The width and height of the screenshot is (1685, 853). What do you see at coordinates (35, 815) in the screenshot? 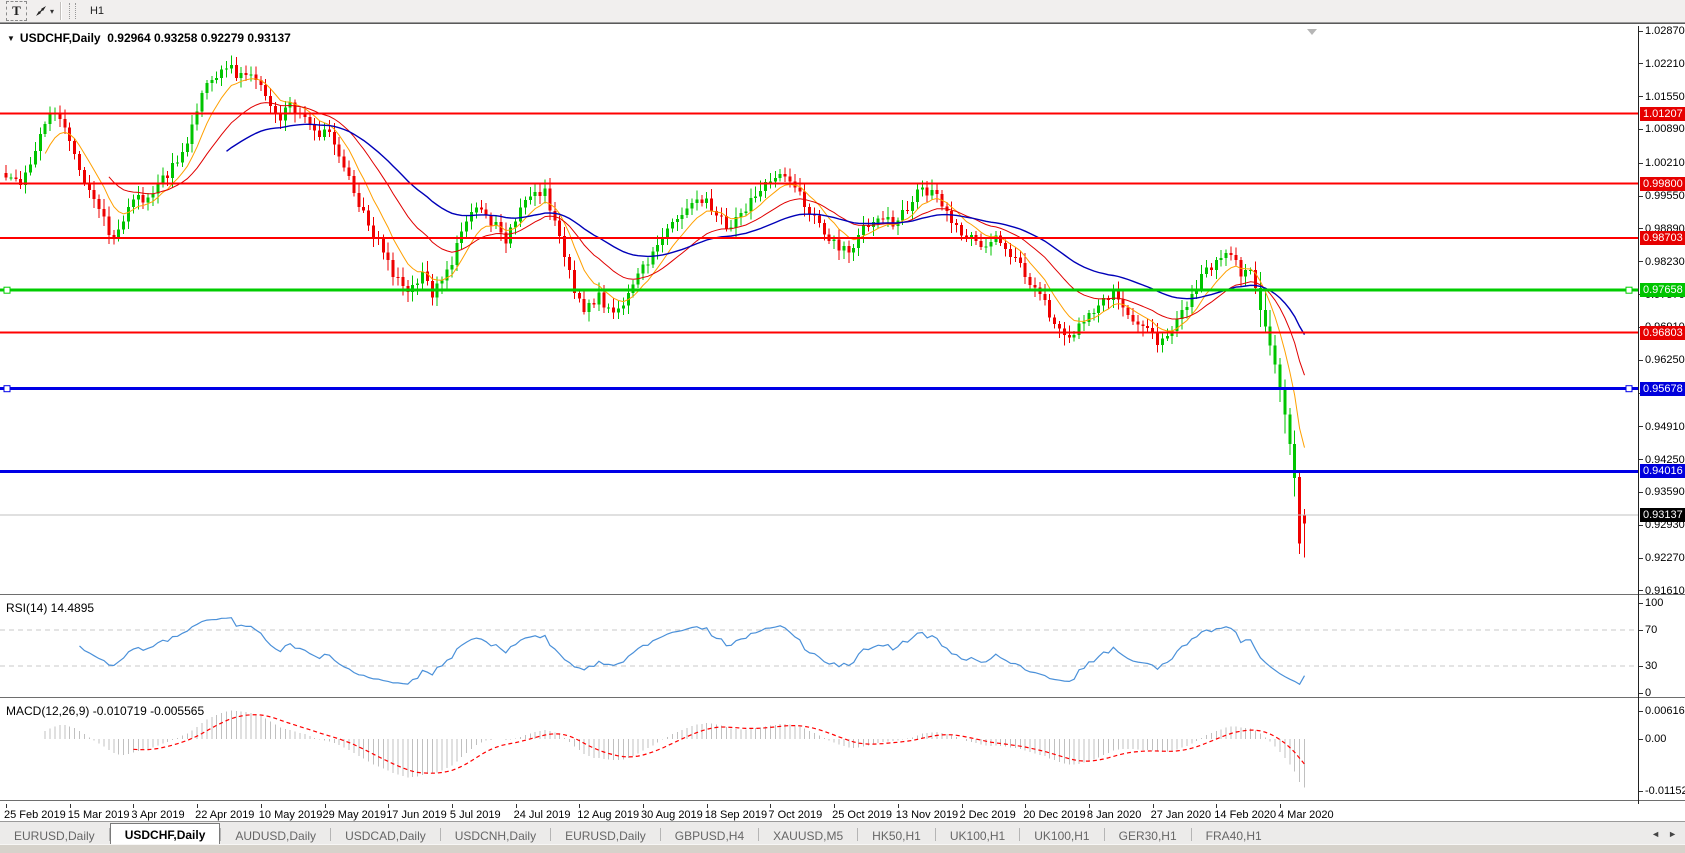
I see `date-label: 25 Feb 2019` at bounding box center [35, 815].